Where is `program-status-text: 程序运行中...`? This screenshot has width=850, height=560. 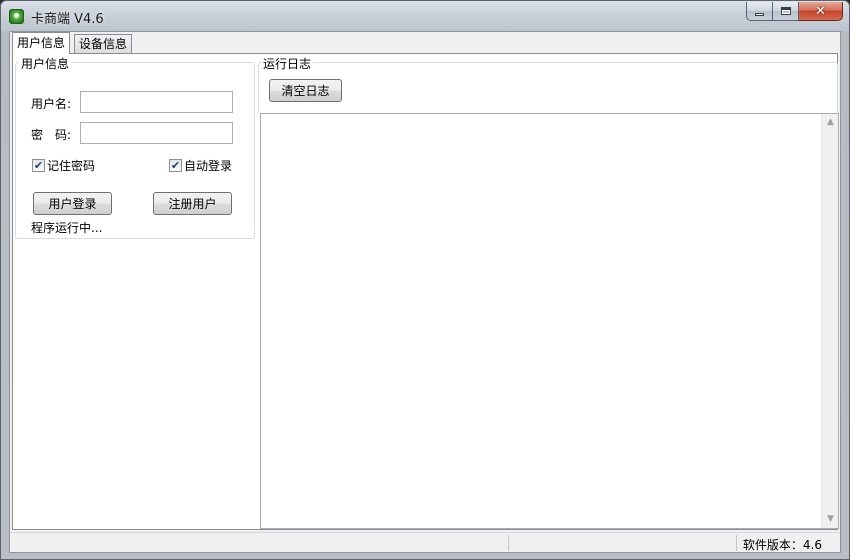
program-status-text: 程序运行中... is located at coordinates (67, 228).